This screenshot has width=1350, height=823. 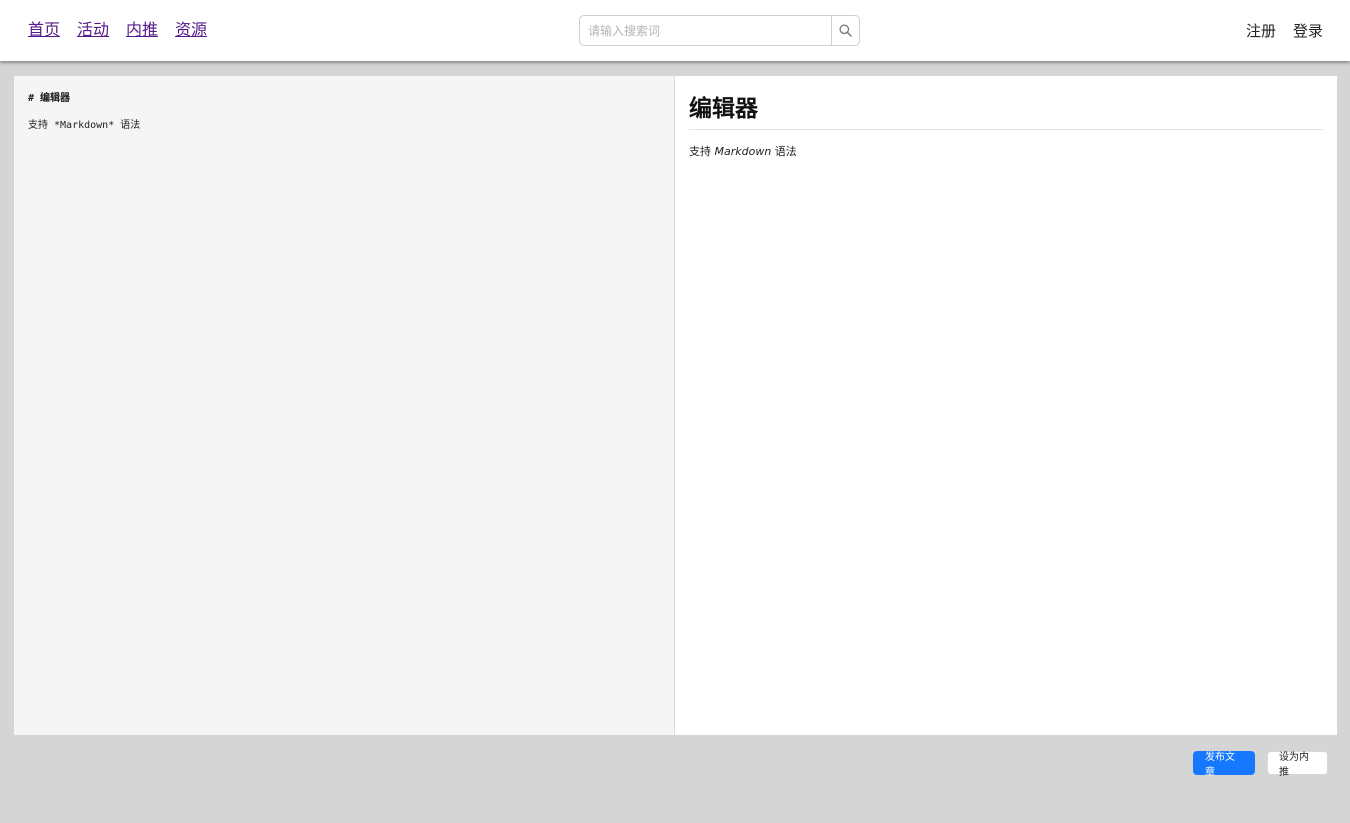 What do you see at coordinates (702, 151) in the screenshot?
I see `preview-text-before: 支持` at bounding box center [702, 151].